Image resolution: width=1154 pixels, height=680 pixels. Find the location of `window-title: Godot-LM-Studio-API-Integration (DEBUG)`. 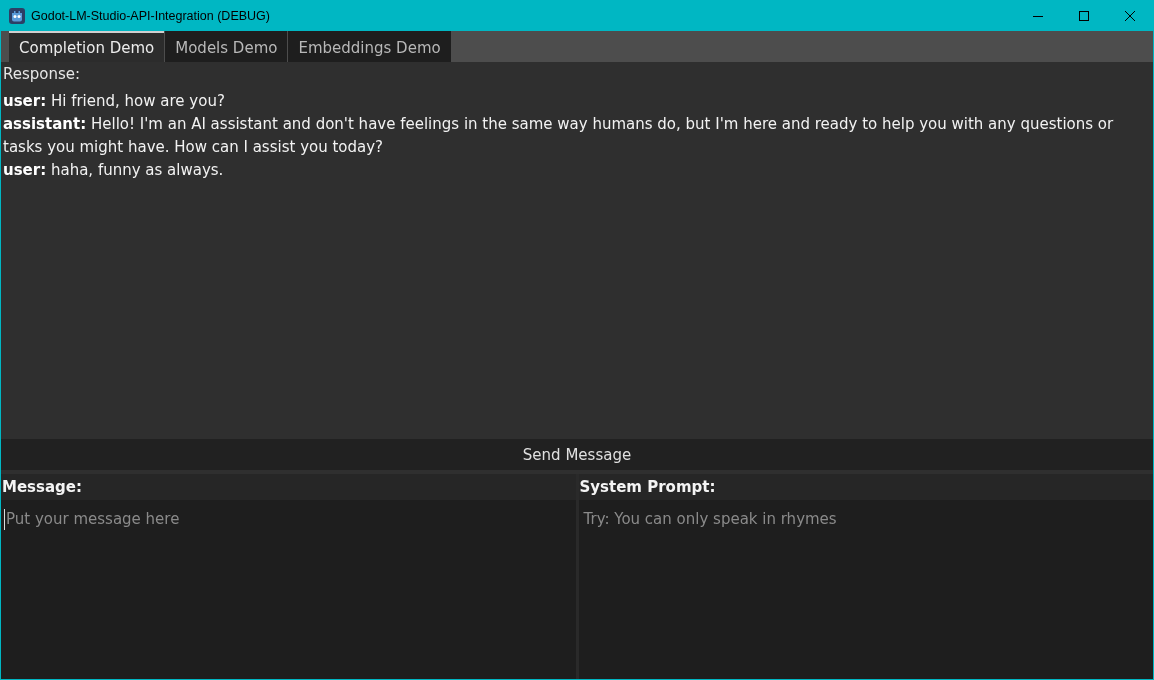

window-title: Godot-LM-Studio-API-Integration (DEBUG) is located at coordinates (150, 15).